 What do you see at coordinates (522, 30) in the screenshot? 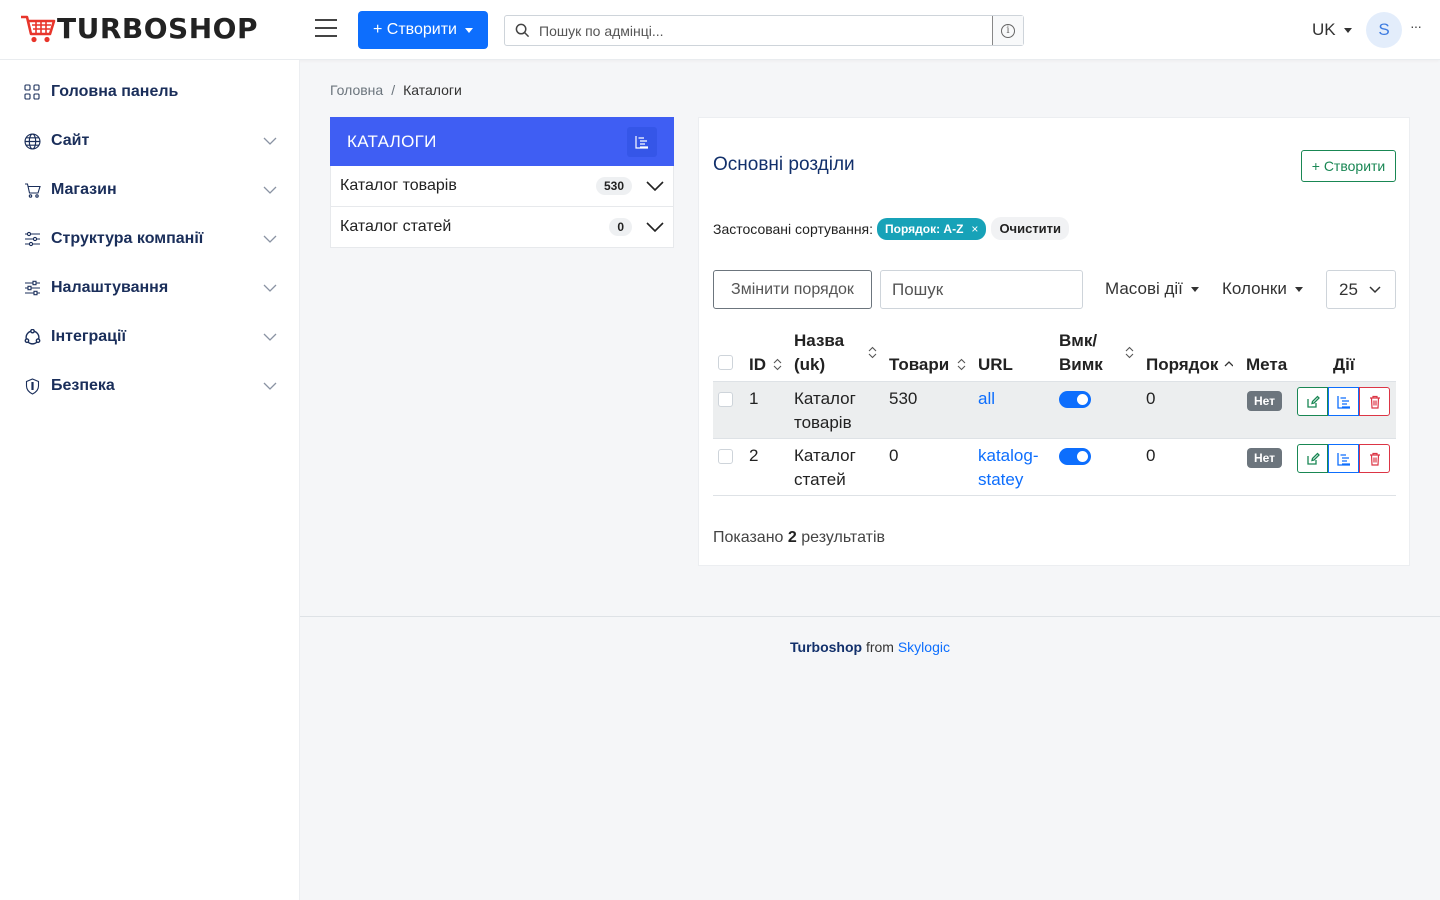
I see `search-icon` at bounding box center [522, 30].